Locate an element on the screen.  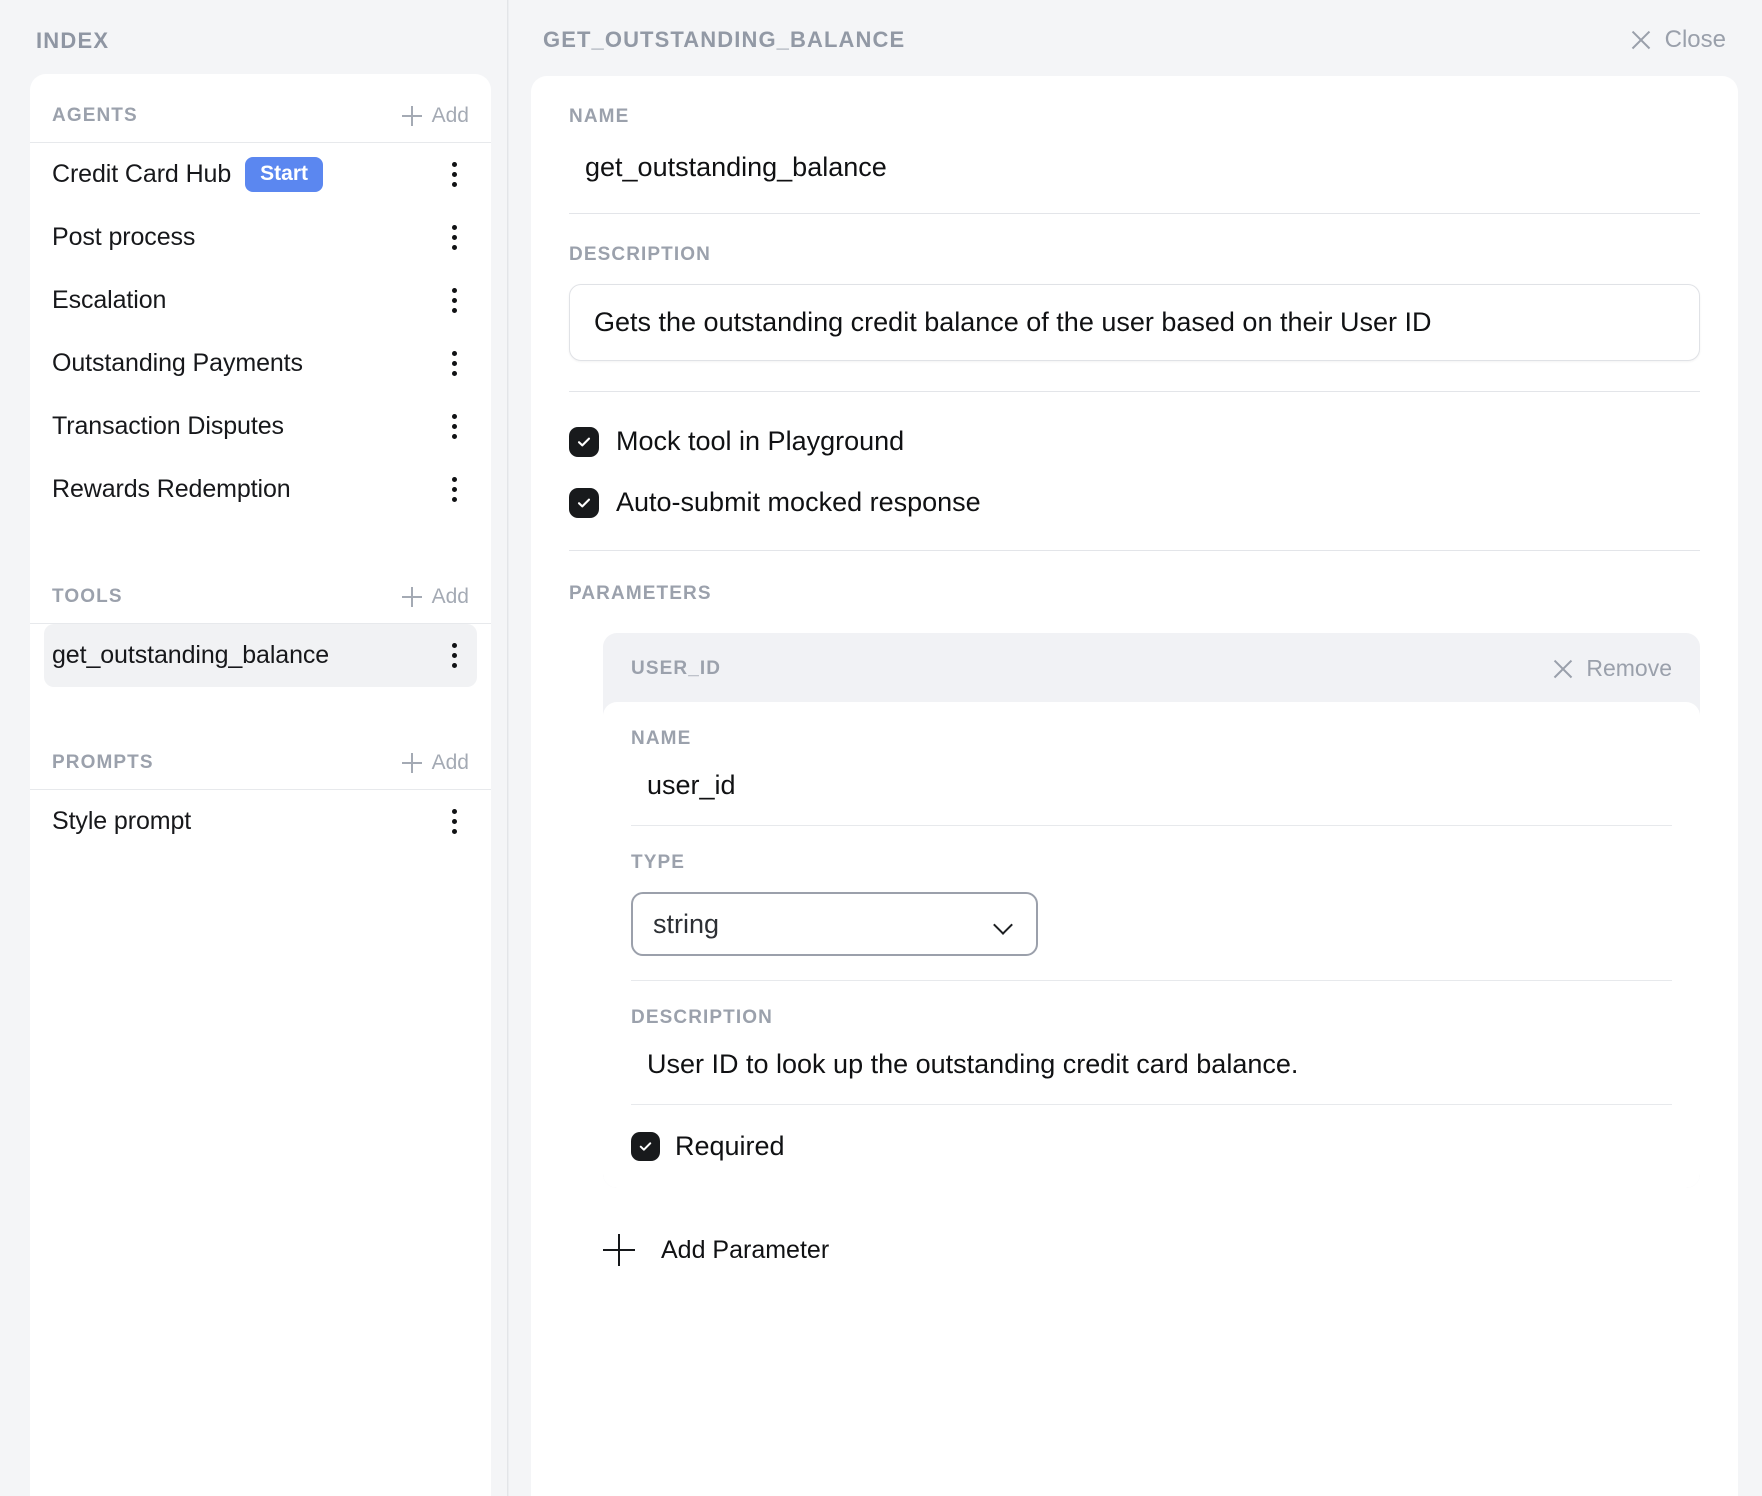
parameter-type-value: string is located at coordinates (686, 923).